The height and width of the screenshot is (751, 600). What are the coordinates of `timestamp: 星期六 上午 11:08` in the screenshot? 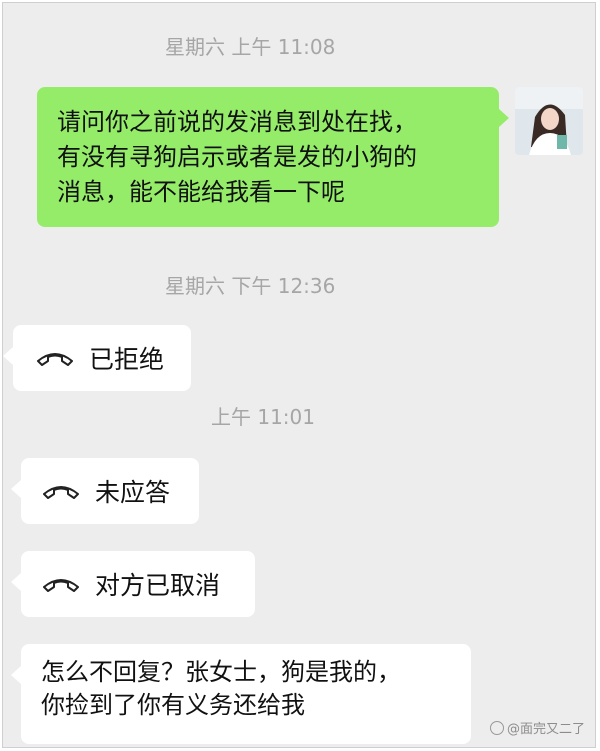 It's located at (250, 47).